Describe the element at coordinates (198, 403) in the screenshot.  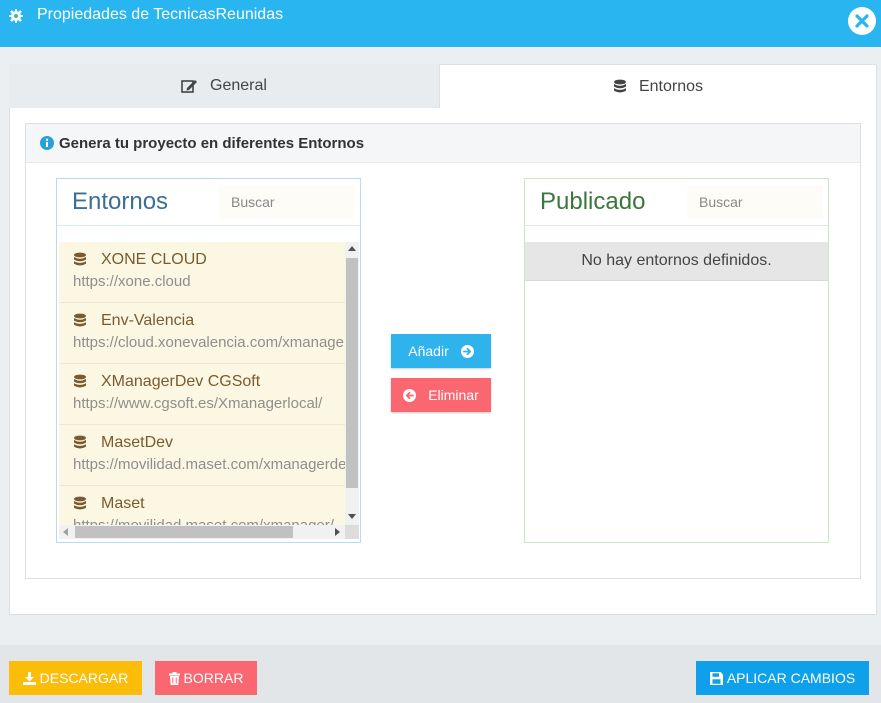
I see `environment-url: https://www.cgsoft.es/Xmanagerlocal/` at that location.